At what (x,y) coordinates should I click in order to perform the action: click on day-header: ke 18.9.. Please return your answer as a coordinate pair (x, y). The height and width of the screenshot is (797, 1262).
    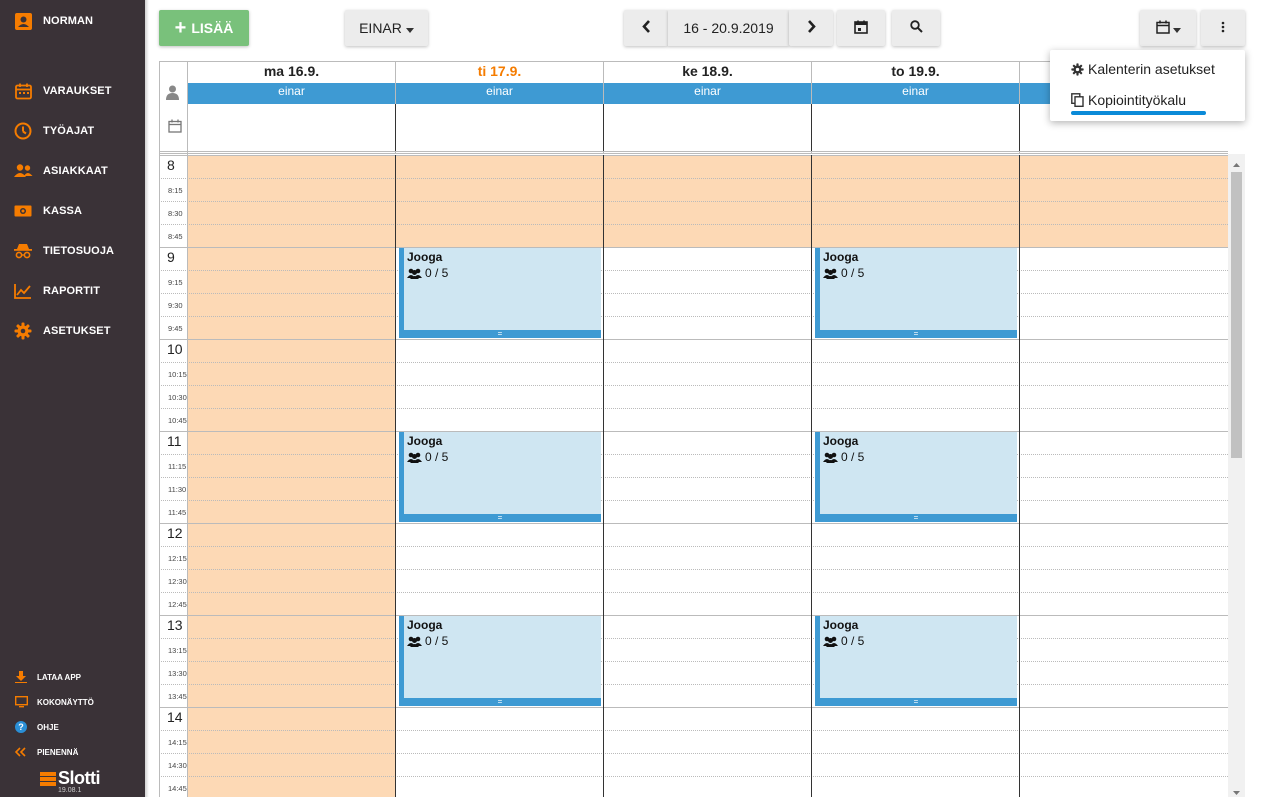
    Looking at the image, I should click on (707, 71).